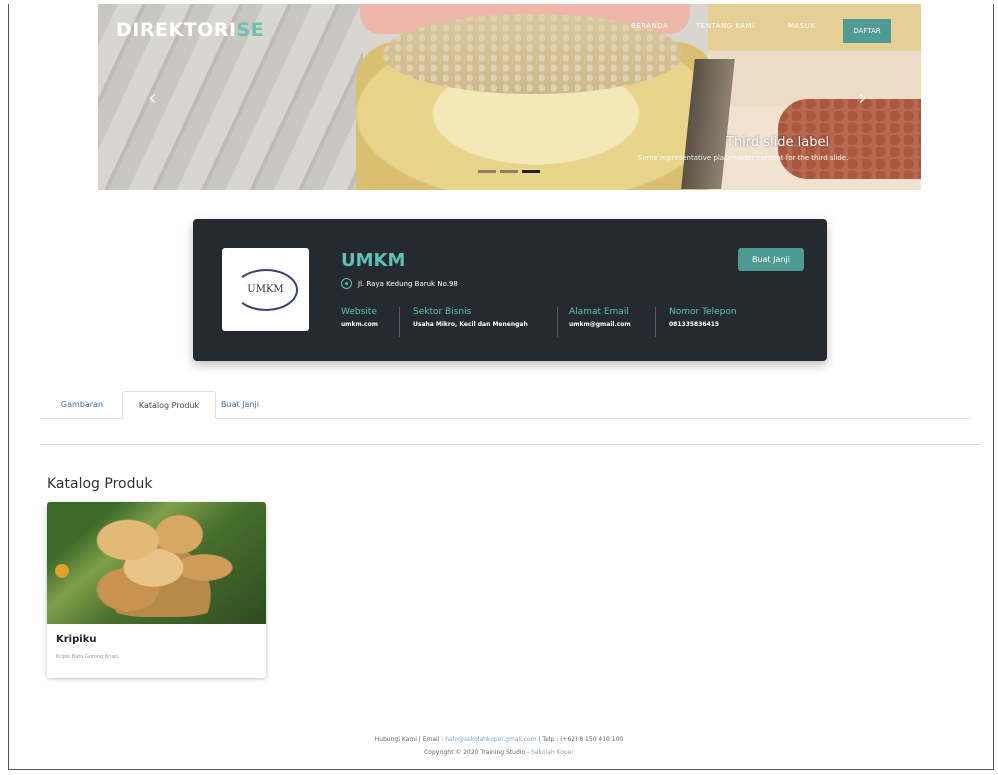 This screenshot has height=775, width=998. Describe the element at coordinates (725, 26) in the screenshot. I see `nav-tentang-kami: TENTANG KAMI` at that location.